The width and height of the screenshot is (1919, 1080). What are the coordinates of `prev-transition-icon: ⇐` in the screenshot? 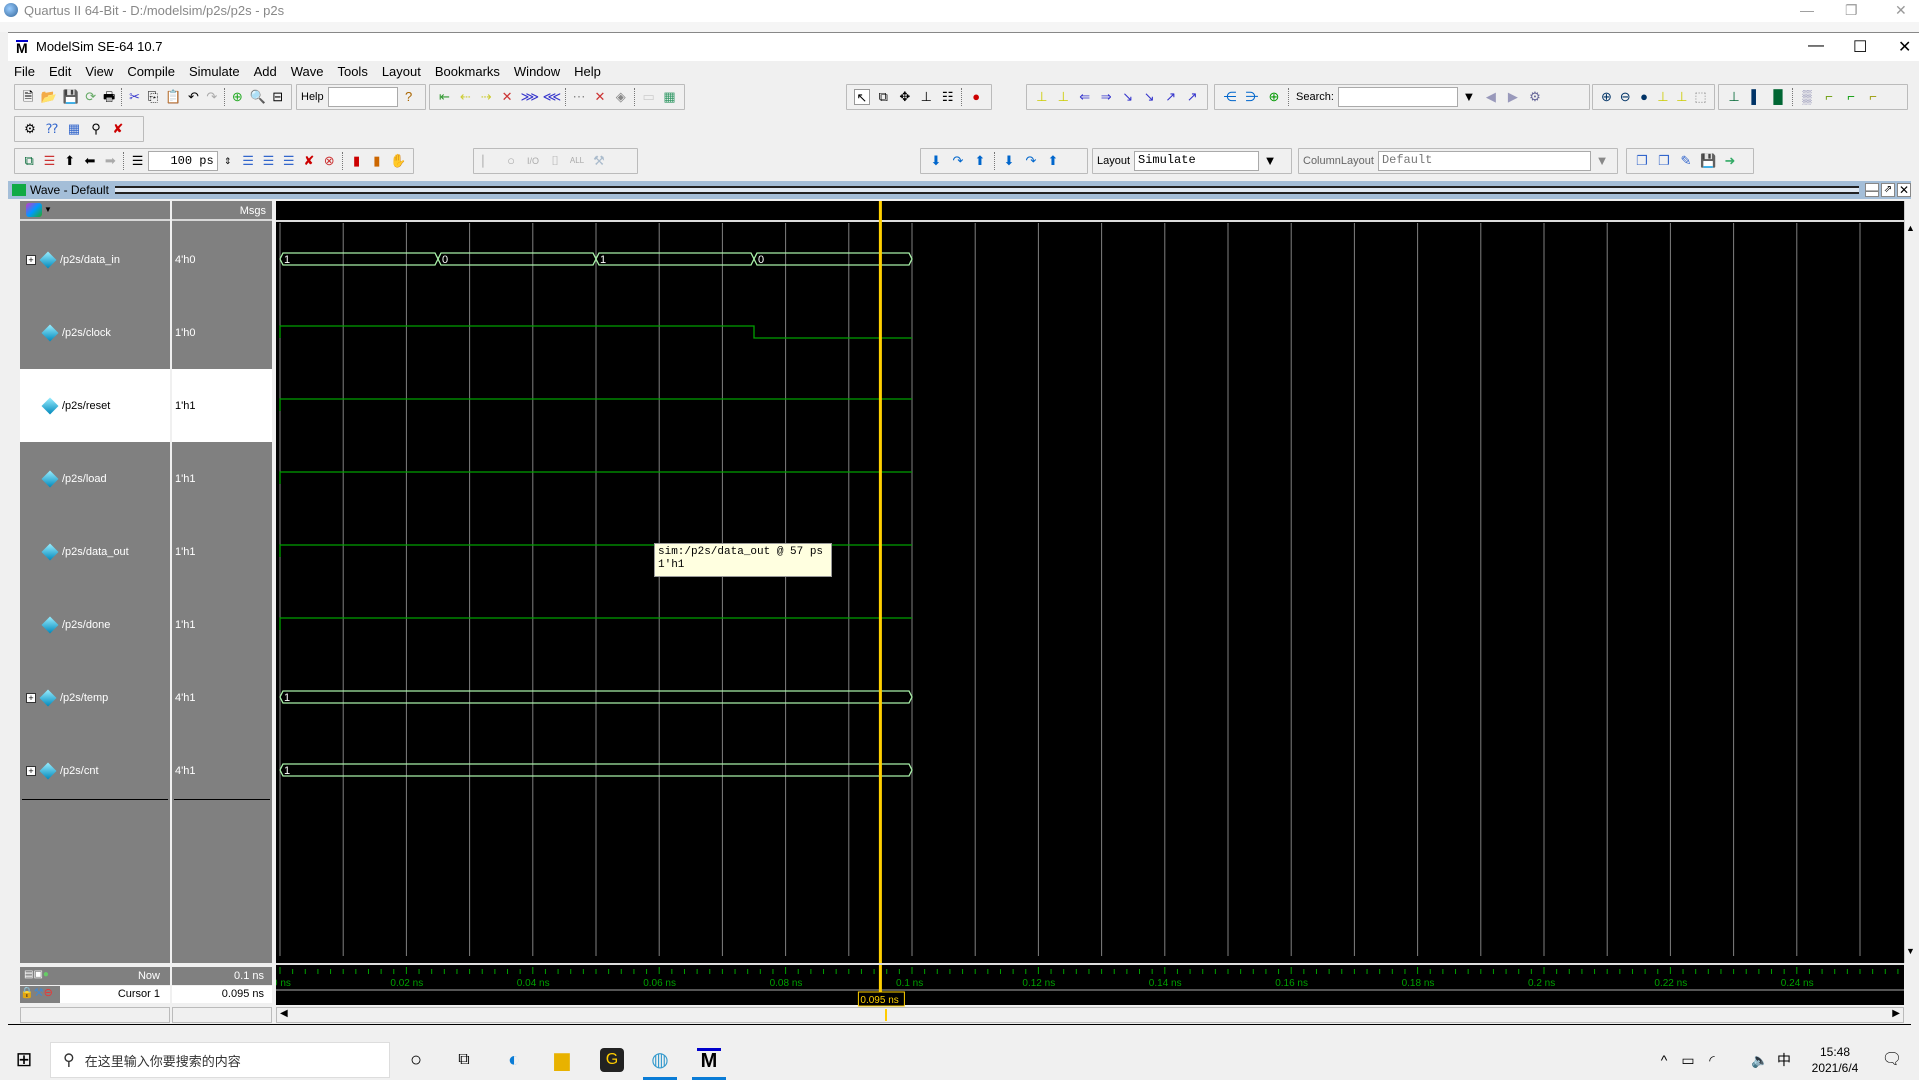 It's located at (1085, 97).